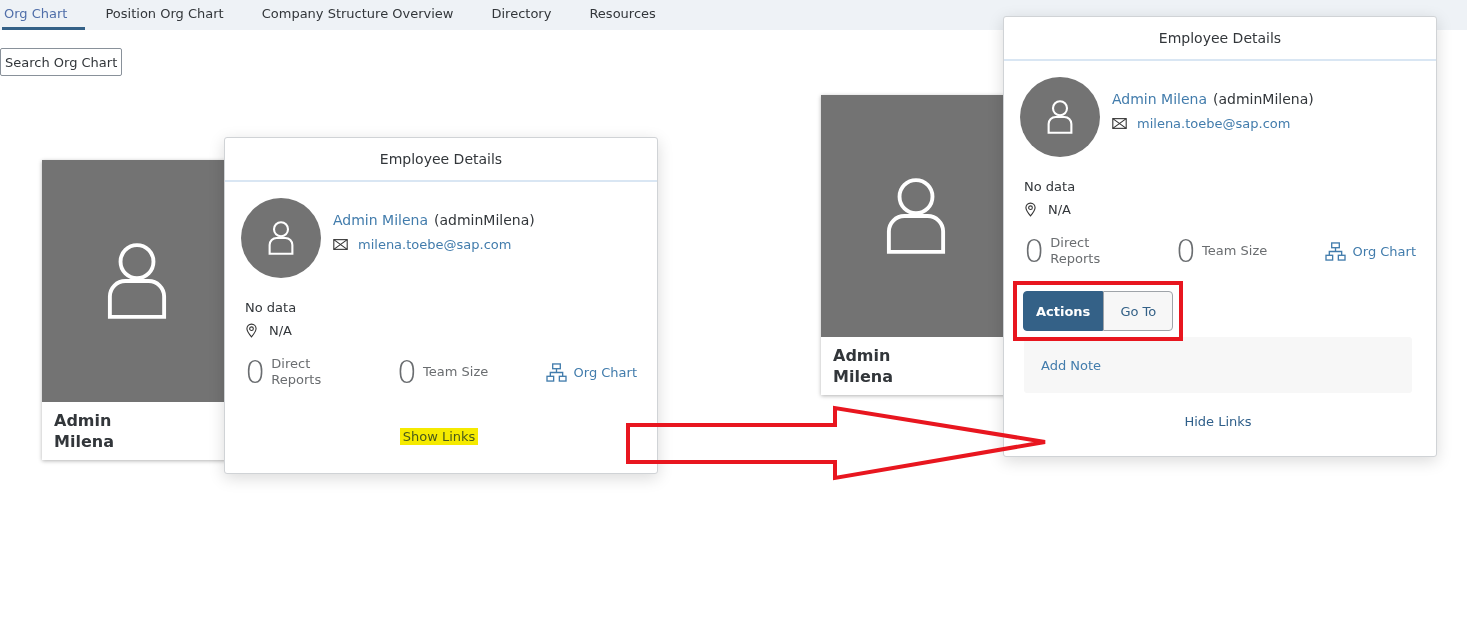  I want to click on segment-button: Actions, so click(1063, 311).